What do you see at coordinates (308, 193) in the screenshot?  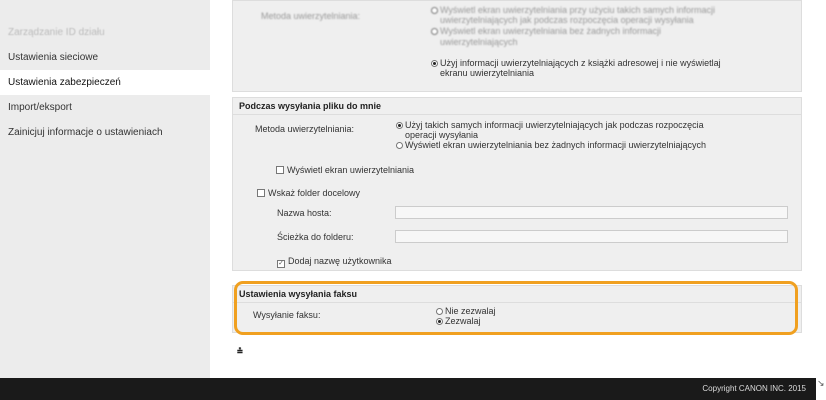 I see `dest-folder-checkbox: Wskaż folder docelowy` at bounding box center [308, 193].